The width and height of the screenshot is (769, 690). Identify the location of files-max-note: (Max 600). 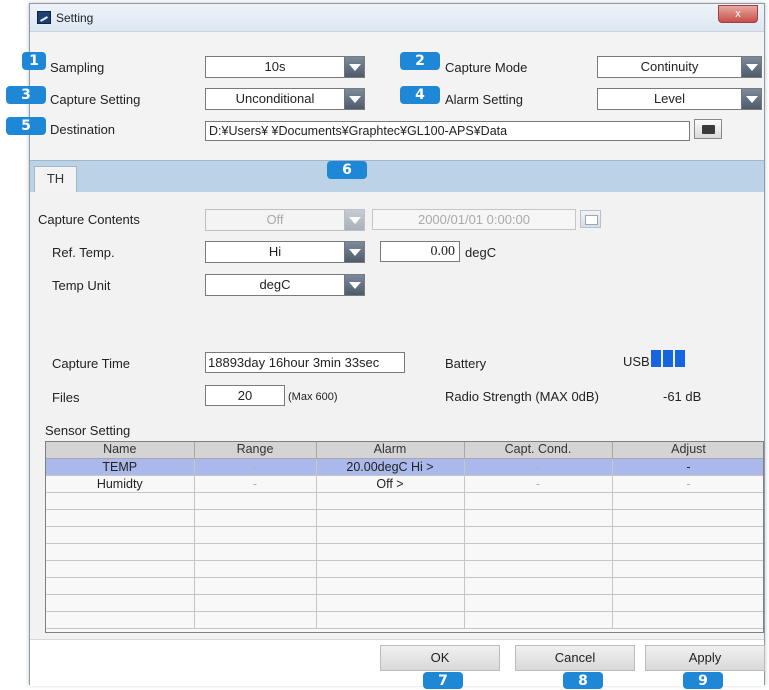
(313, 397).